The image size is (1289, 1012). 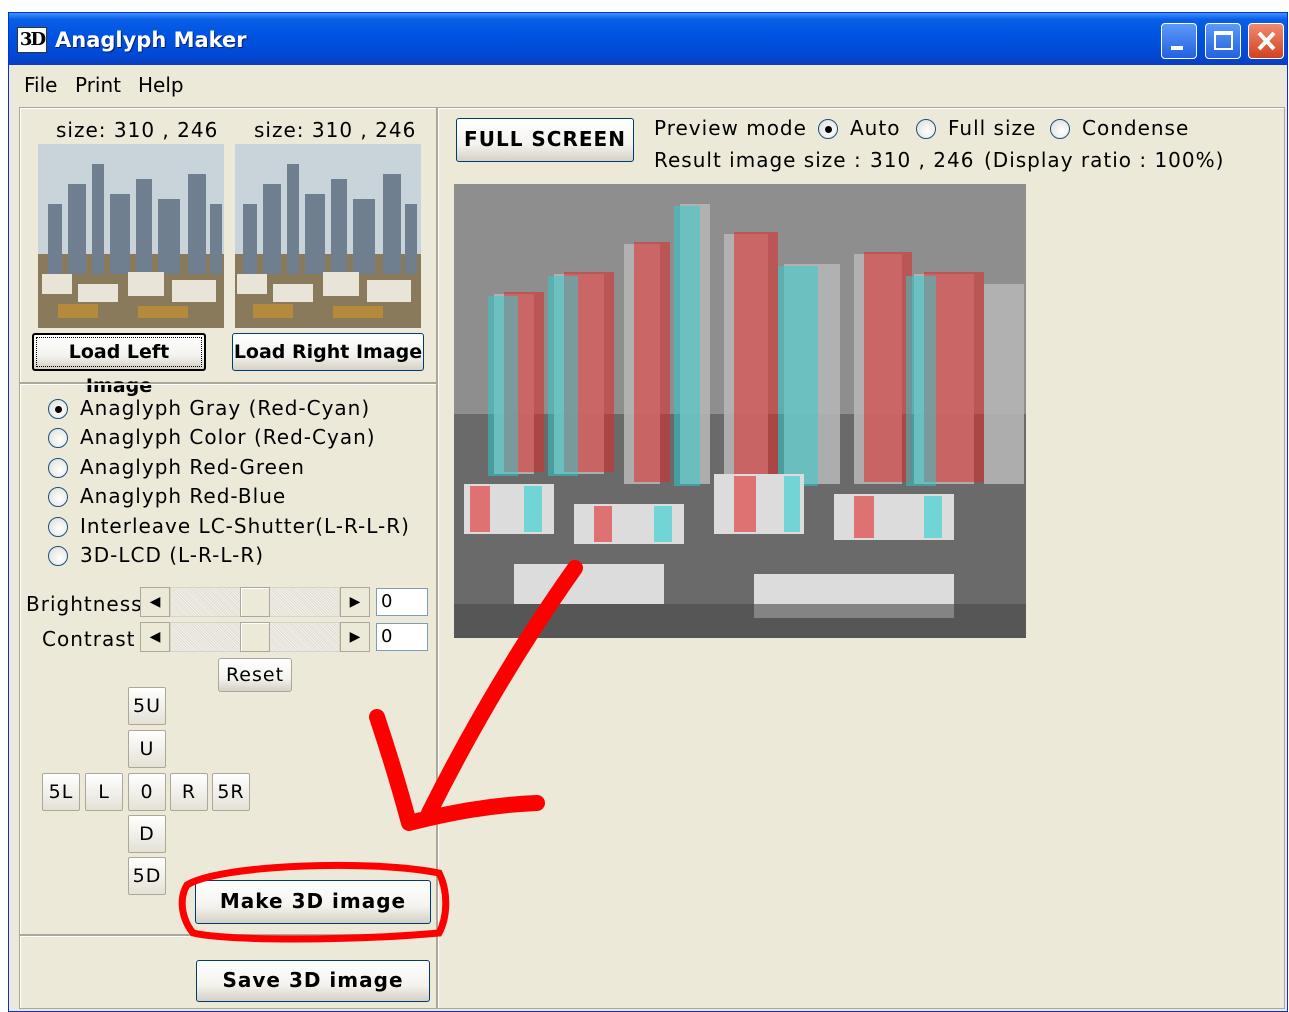 I want to click on shift-left-button: L, so click(x=104, y=792).